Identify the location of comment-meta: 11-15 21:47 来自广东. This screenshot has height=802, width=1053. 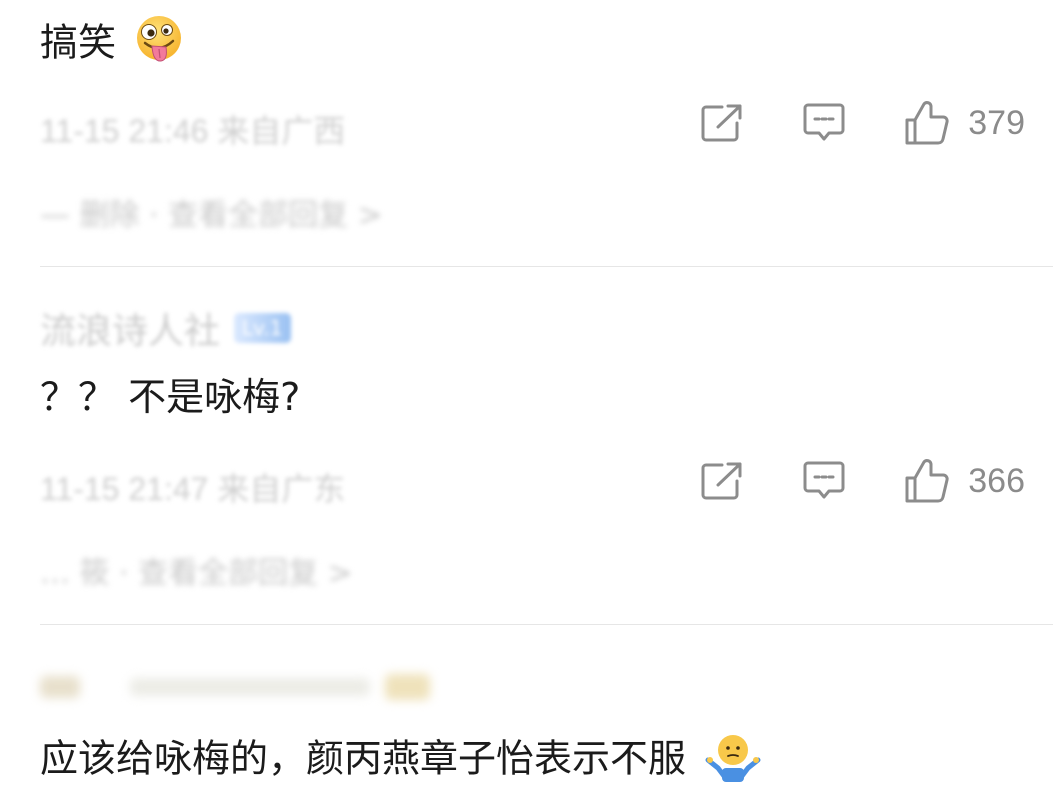
(193, 489).